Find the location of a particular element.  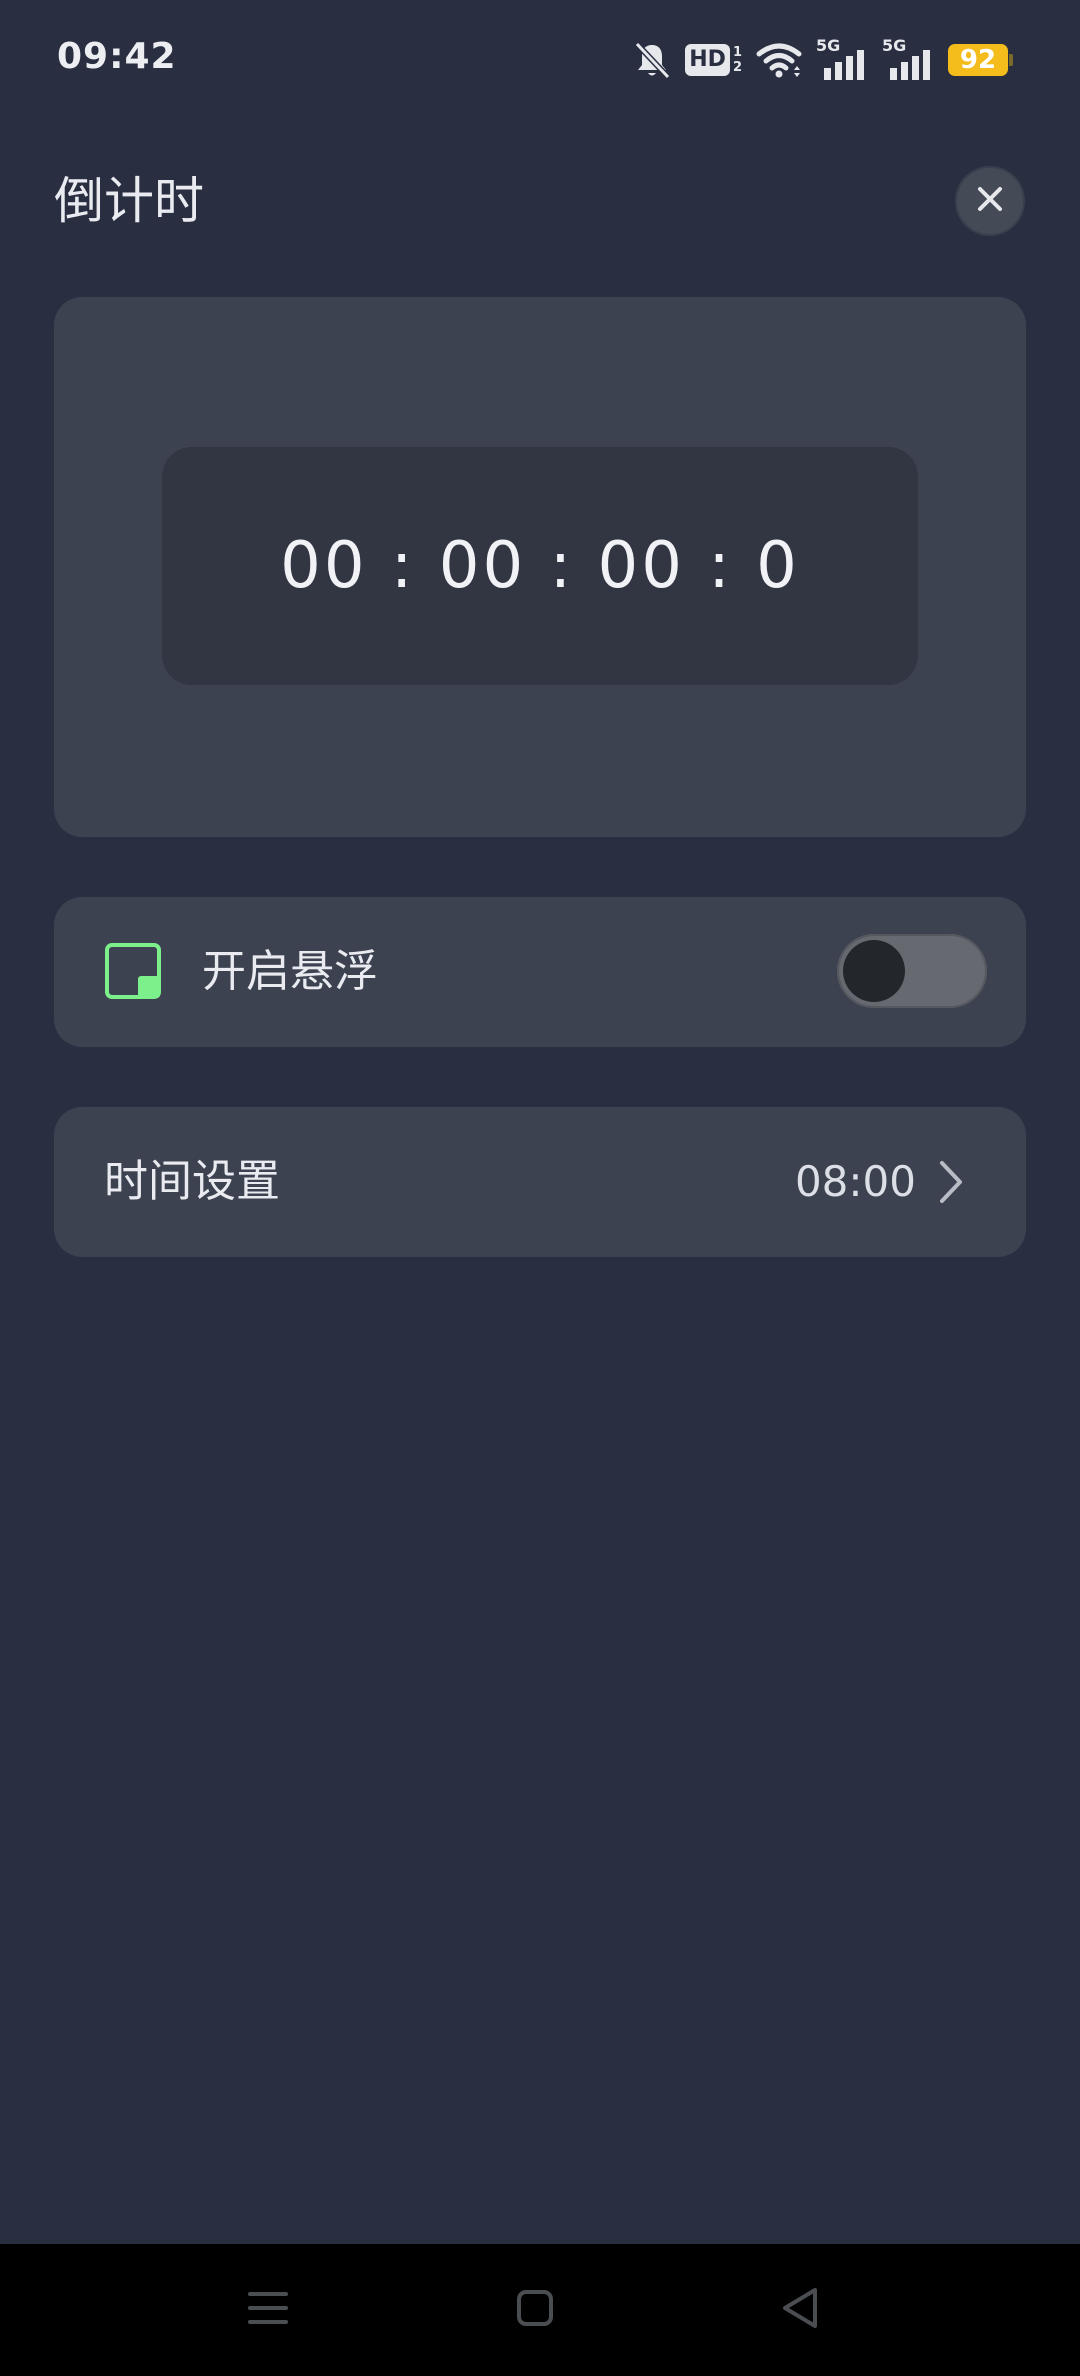

hd-sub-top: 1 is located at coordinates (737, 52).